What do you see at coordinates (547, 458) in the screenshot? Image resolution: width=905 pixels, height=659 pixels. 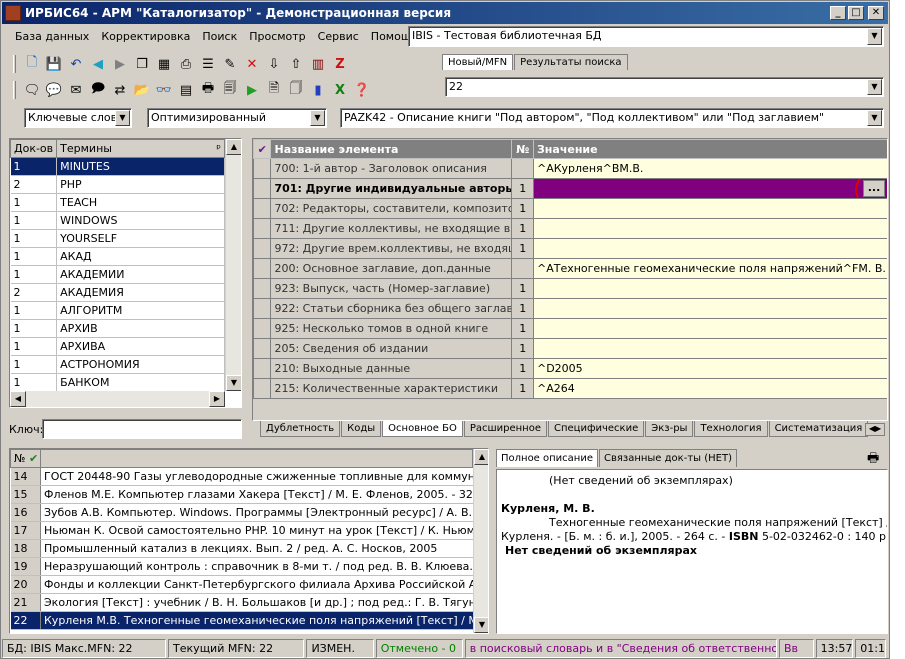 I see `tab-full-description: Полное описание` at bounding box center [547, 458].